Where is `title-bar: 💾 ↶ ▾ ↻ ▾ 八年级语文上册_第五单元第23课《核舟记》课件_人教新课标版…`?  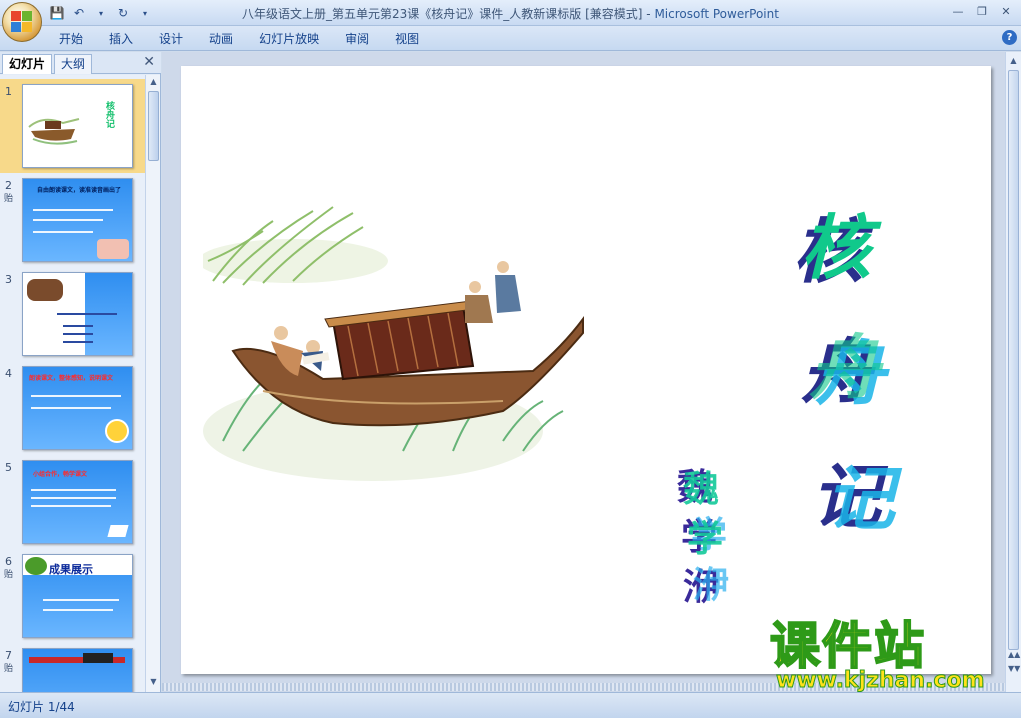 title-bar: 💾 ↶ ▾ ↻ ▾ 八年级语文上册_第五单元第23课《核舟记》课件_人教新课标版… is located at coordinates (510, 13).